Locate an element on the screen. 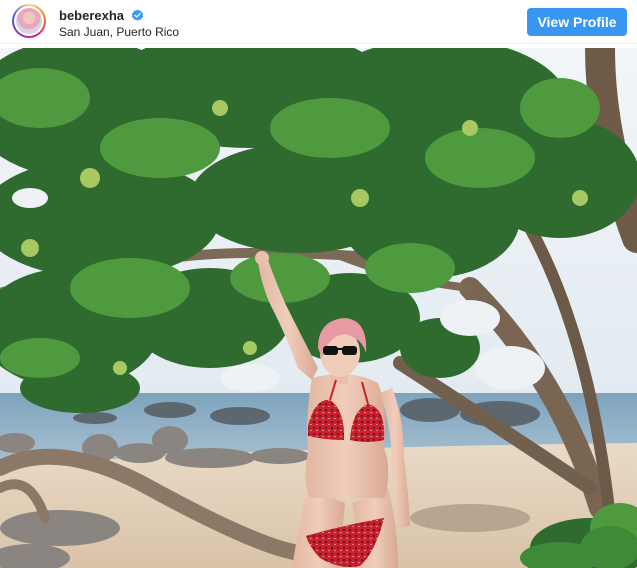 Image resolution: width=637 pixels, height=568 pixels. avatar is located at coordinates (29, 21).